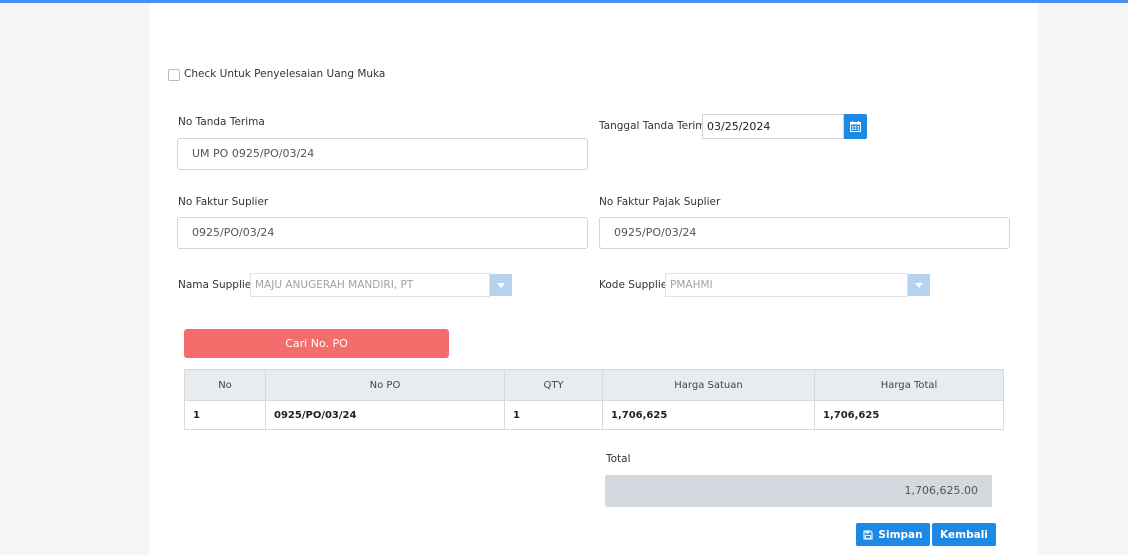 The height and width of the screenshot is (555, 1128). What do you see at coordinates (618, 459) in the screenshot?
I see `total-label: Total` at bounding box center [618, 459].